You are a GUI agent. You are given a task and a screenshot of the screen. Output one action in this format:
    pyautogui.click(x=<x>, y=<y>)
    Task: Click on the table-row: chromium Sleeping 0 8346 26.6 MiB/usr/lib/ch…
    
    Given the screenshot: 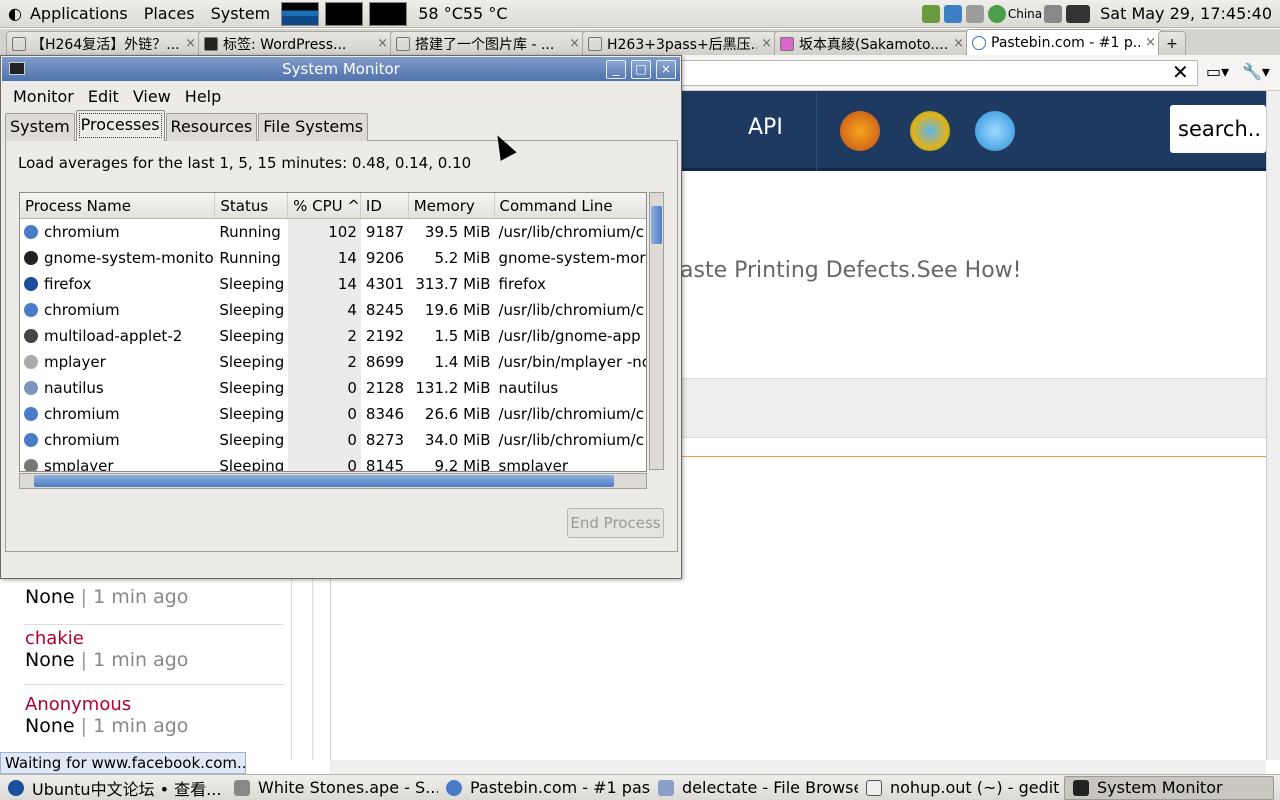 What is the action you would take?
    pyautogui.click(x=333, y=414)
    